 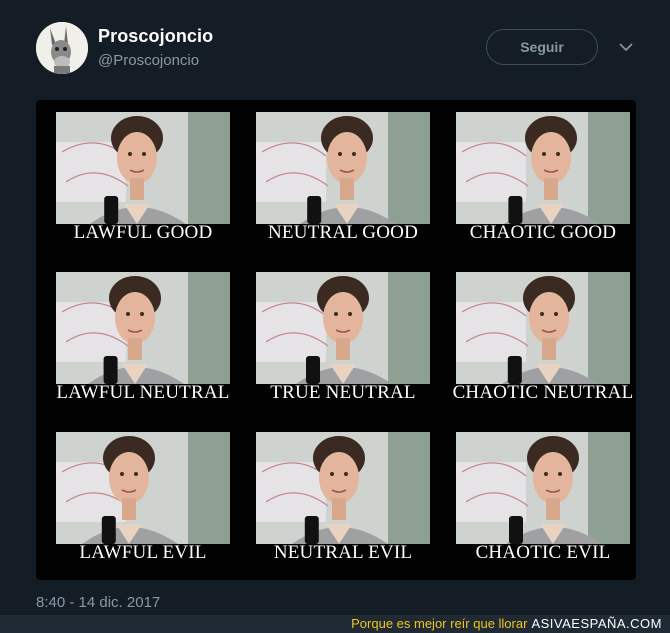 I want to click on follow-button: Seguir, so click(x=542, y=47).